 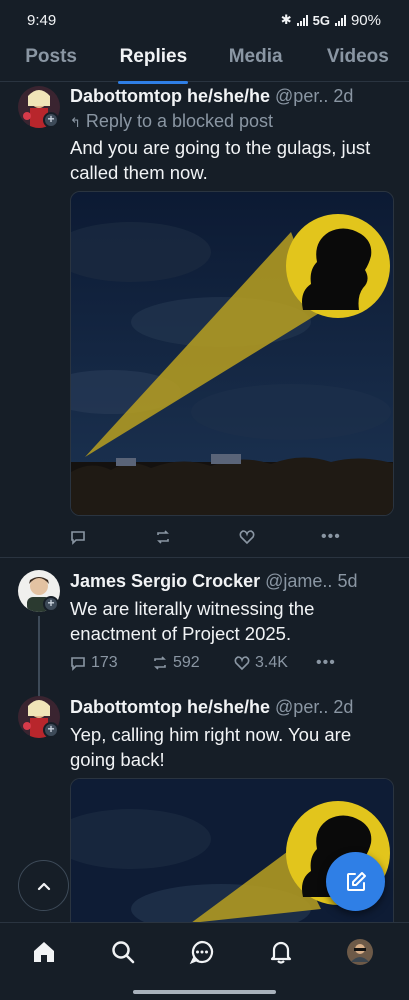 What do you see at coordinates (186, 662) in the screenshot?
I see `repost-count: 592` at bounding box center [186, 662].